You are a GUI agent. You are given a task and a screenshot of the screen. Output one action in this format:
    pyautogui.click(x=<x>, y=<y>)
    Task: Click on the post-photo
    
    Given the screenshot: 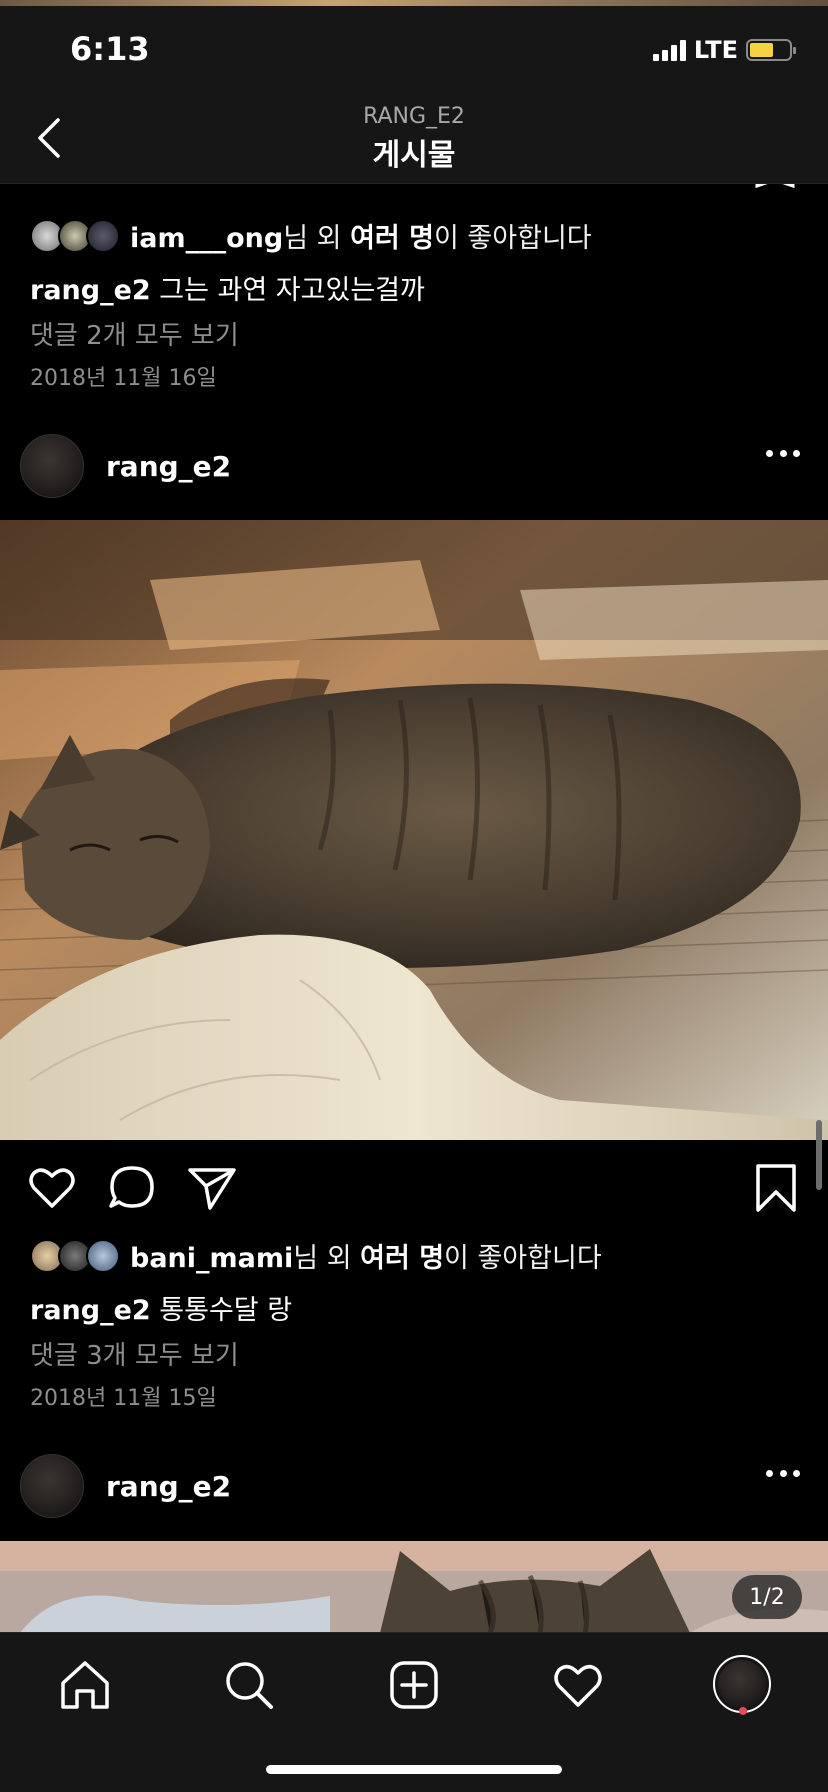 What is the action you would take?
    pyautogui.click(x=414, y=1587)
    